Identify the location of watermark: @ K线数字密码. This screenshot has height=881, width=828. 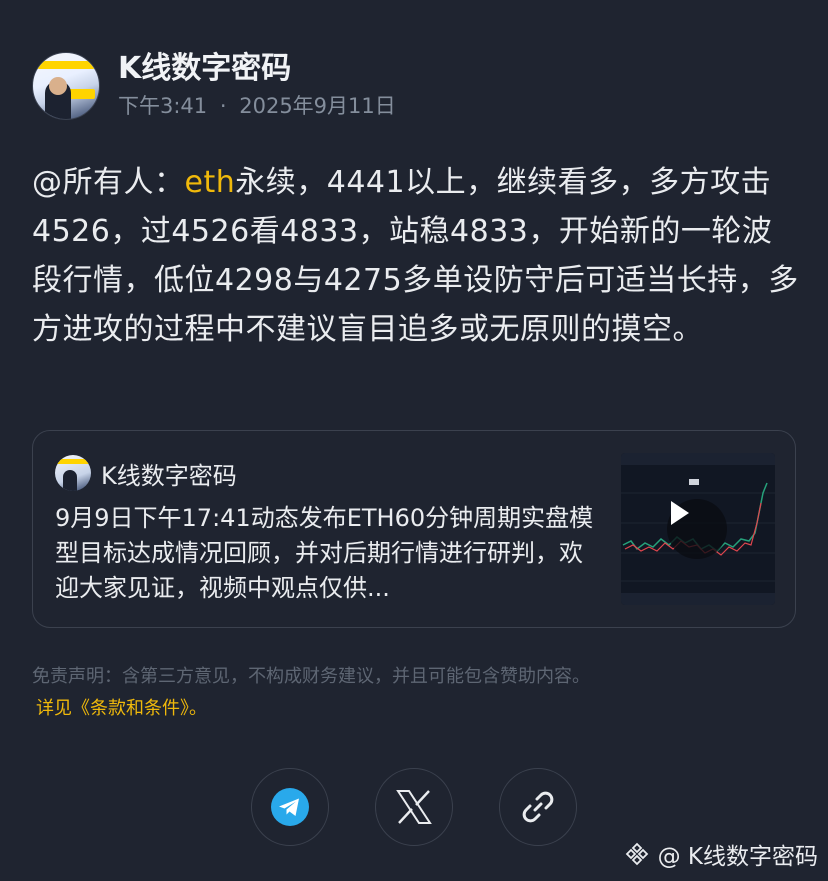
(721, 854).